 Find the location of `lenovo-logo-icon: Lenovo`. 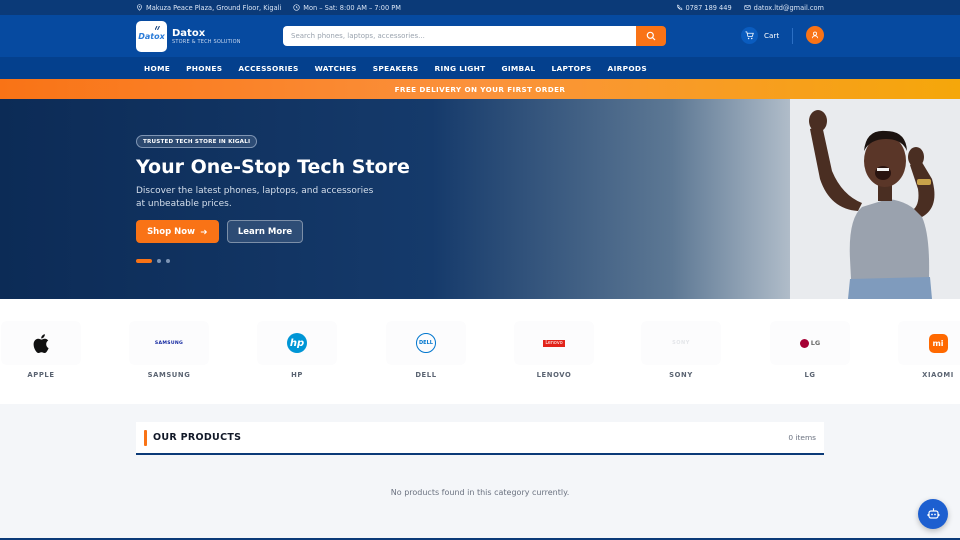

lenovo-logo-icon: Lenovo is located at coordinates (554, 343).